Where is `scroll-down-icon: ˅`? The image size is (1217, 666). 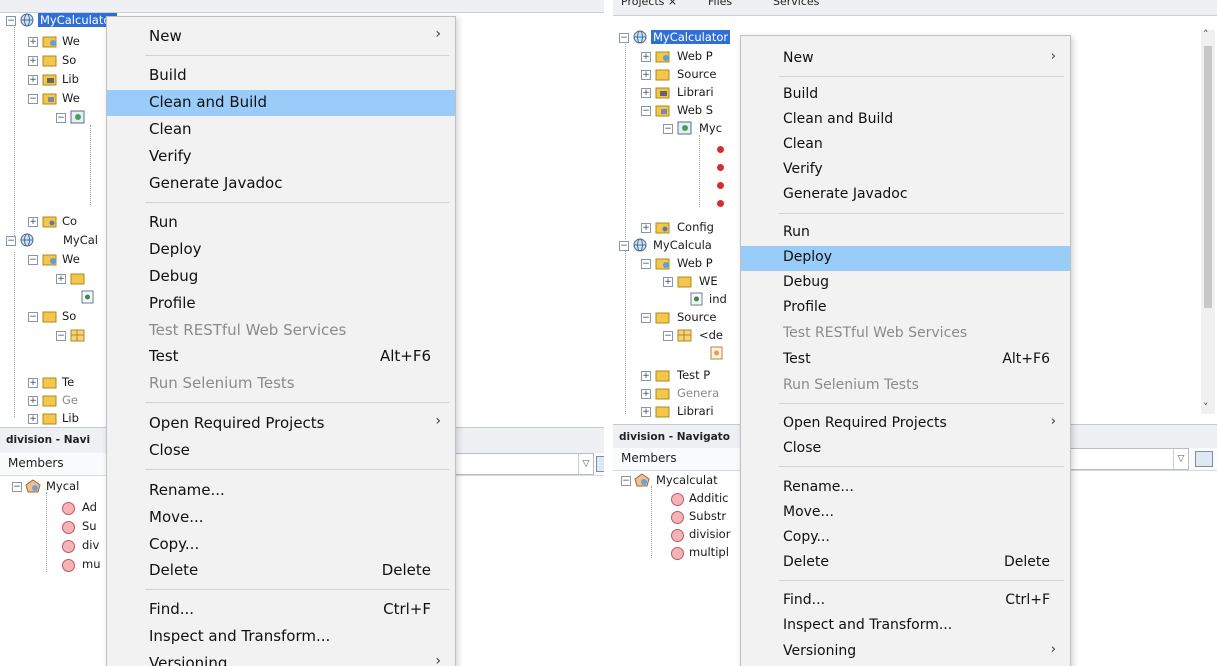 scroll-down-icon: ˅ is located at coordinates (1206, 407).